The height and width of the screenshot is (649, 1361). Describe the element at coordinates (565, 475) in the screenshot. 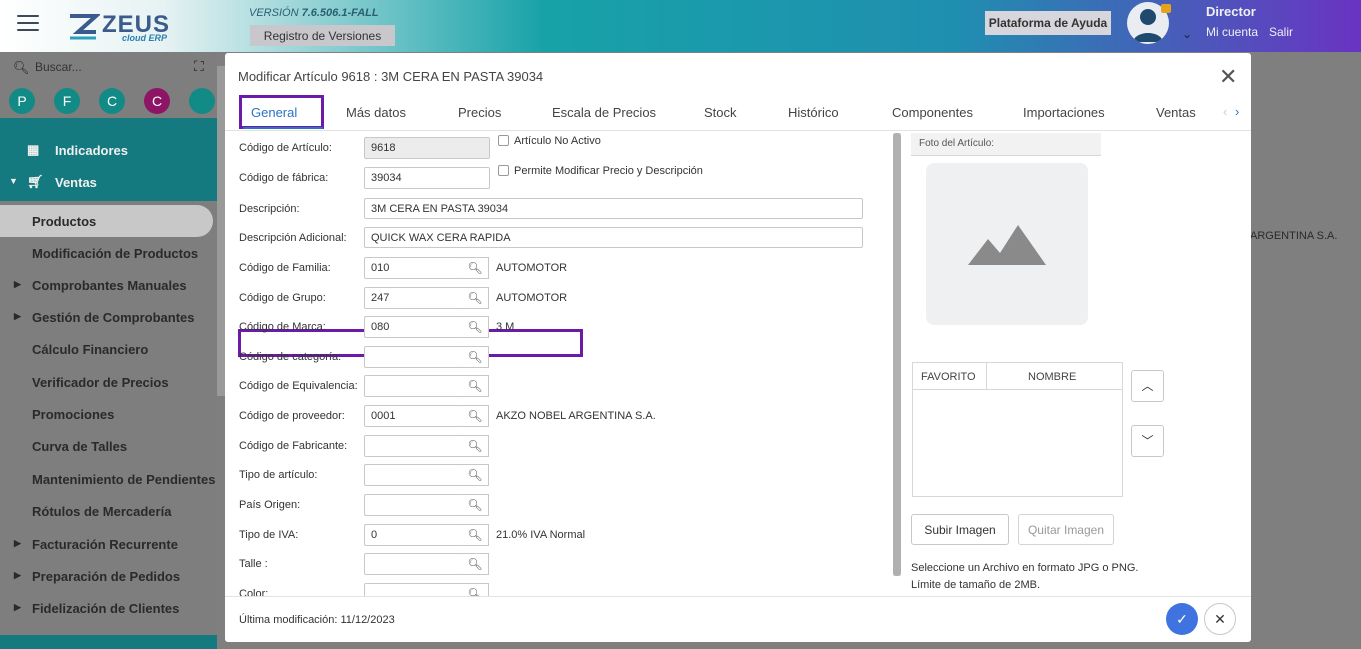

I see `row-tipo-articulo: Tipo de artículo: 🔍︎` at that location.